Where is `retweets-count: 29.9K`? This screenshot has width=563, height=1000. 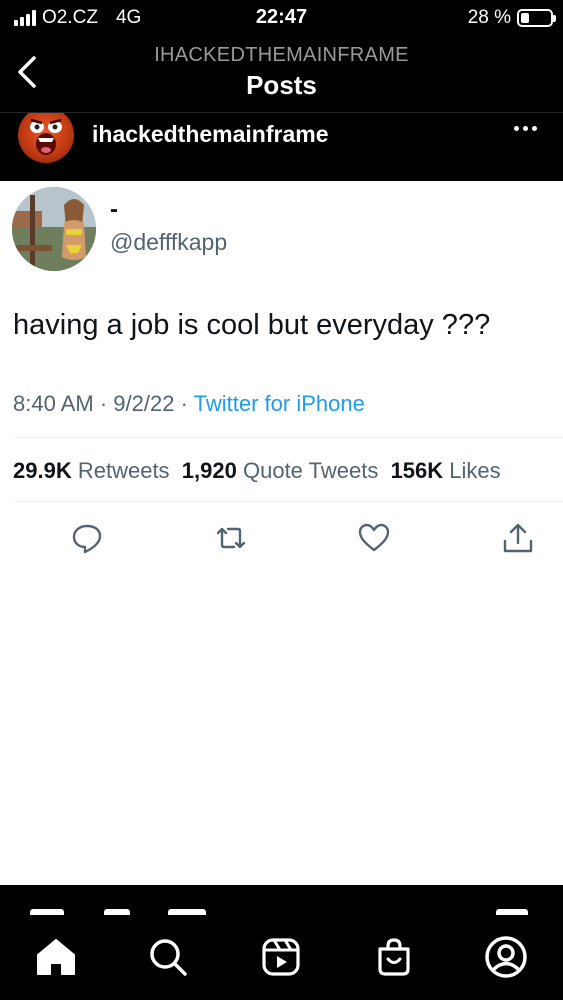 retweets-count: 29.9K is located at coordinates (42, 470).